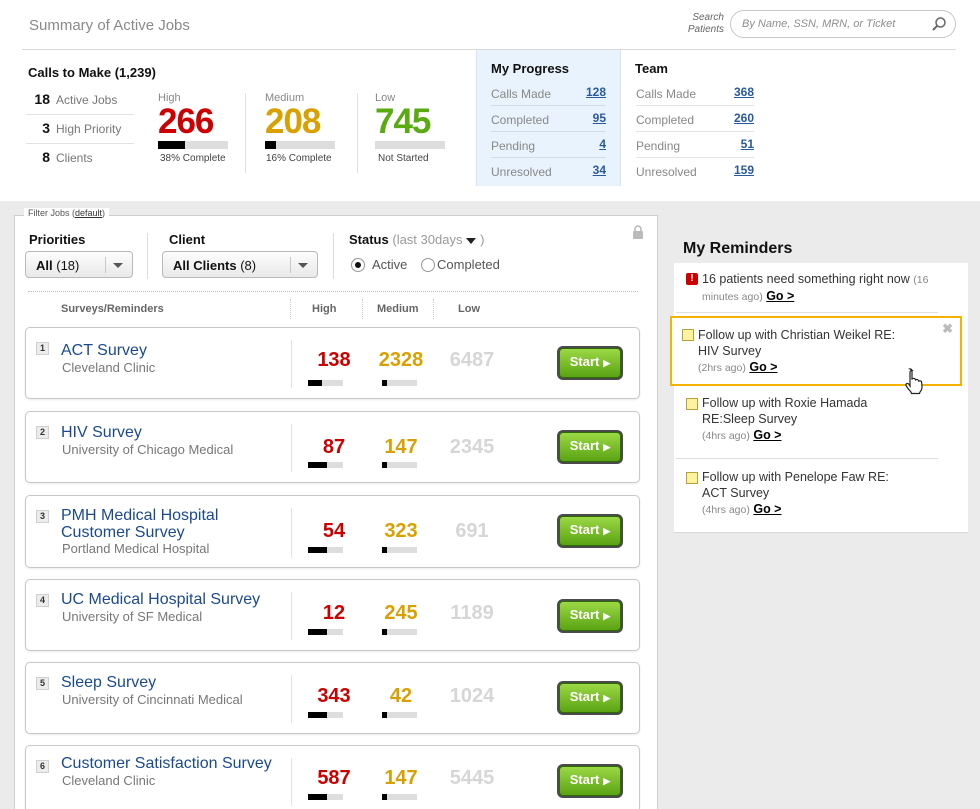  What do you see at coordinates (358, 265) in the screenshot?
I see `status-active-radio` at bounding box center [358, 265].